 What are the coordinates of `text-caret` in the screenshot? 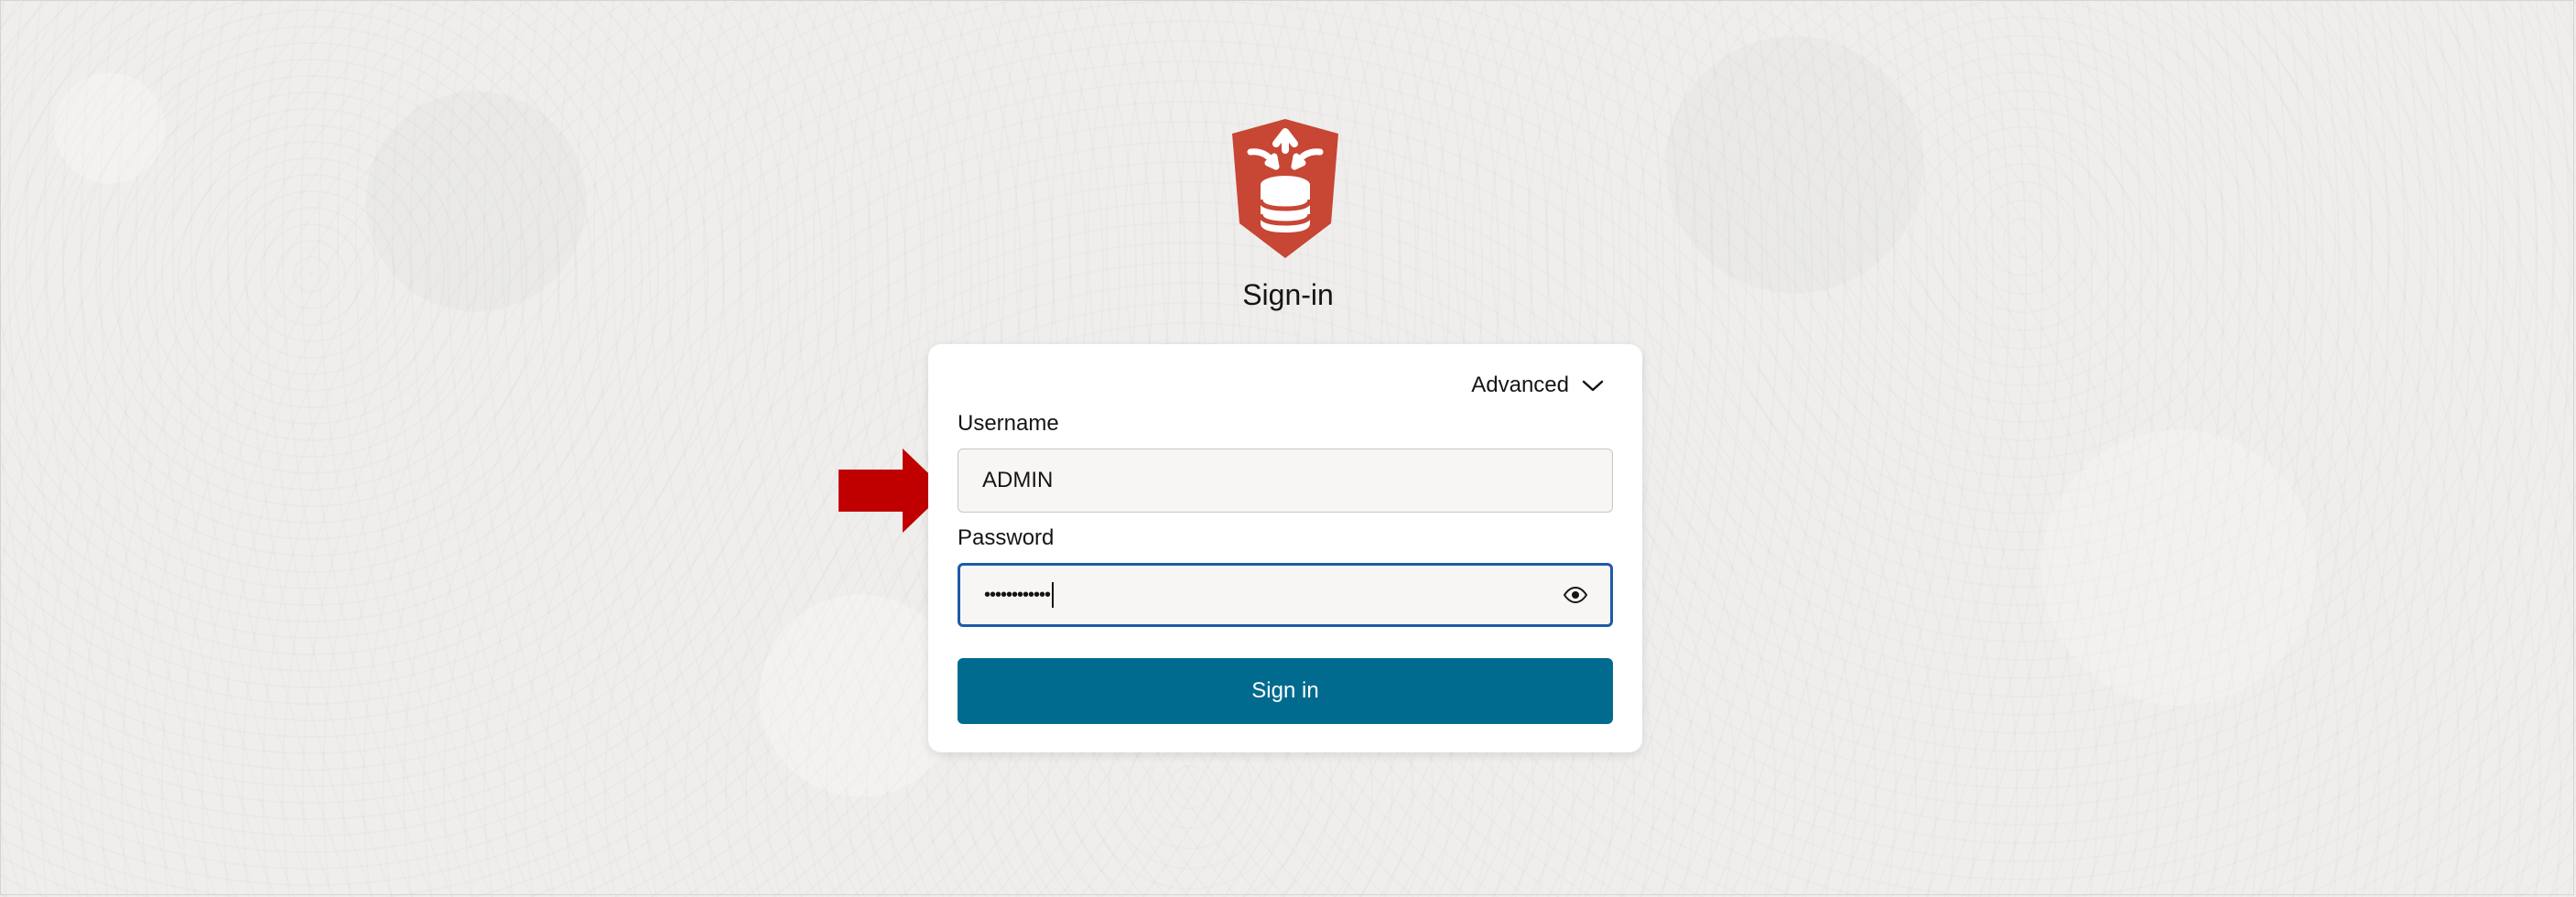 It's located at (1053, 595).